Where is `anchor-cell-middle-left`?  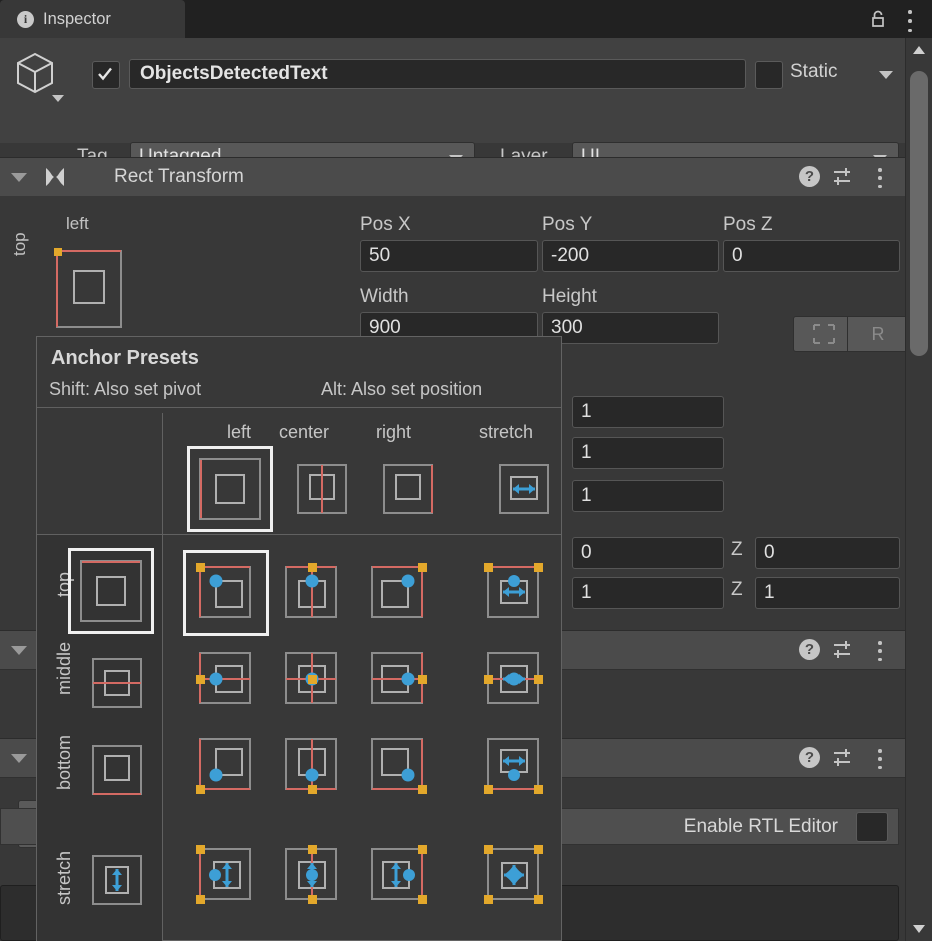
anchor-cell-middle-left is located at coordinates (226, 679).